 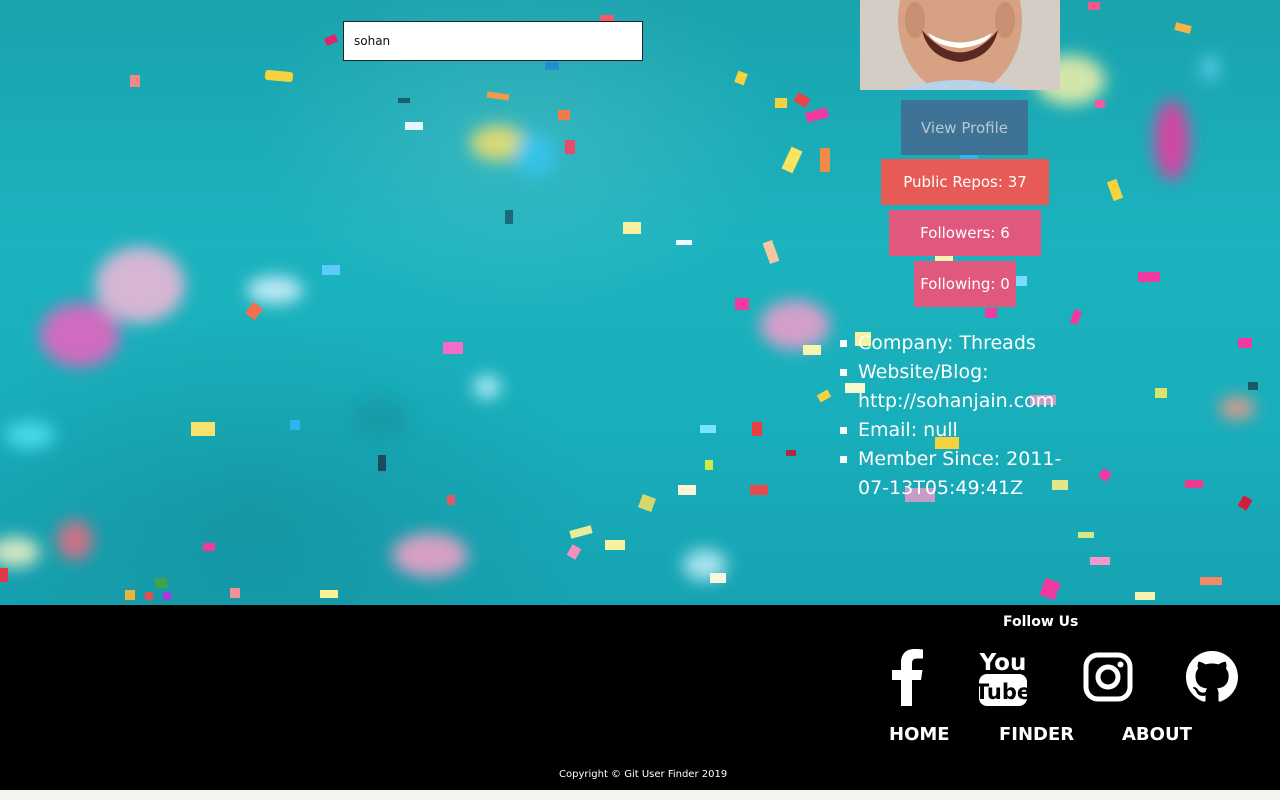 I want to click on detail-company: Company: Threads, so click(x=955, y=343).